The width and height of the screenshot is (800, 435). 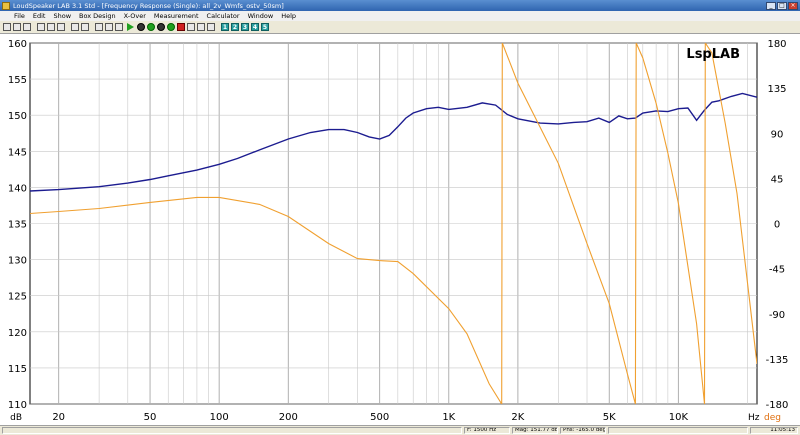 I want to click on copy-icon, so click(x=41, y=27).